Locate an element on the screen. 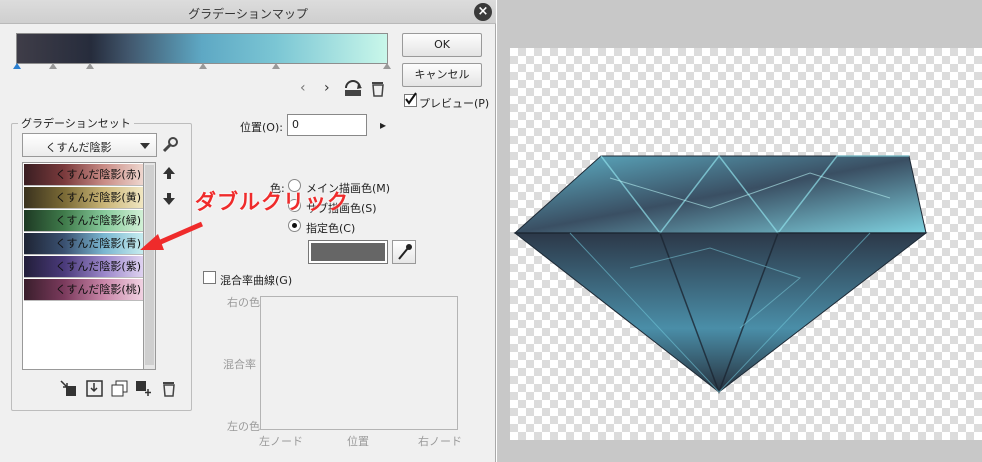 The width and height of the screenshot is (982, 462). curve-left-node-label: 左ノード is located at coordinates (281, 441).